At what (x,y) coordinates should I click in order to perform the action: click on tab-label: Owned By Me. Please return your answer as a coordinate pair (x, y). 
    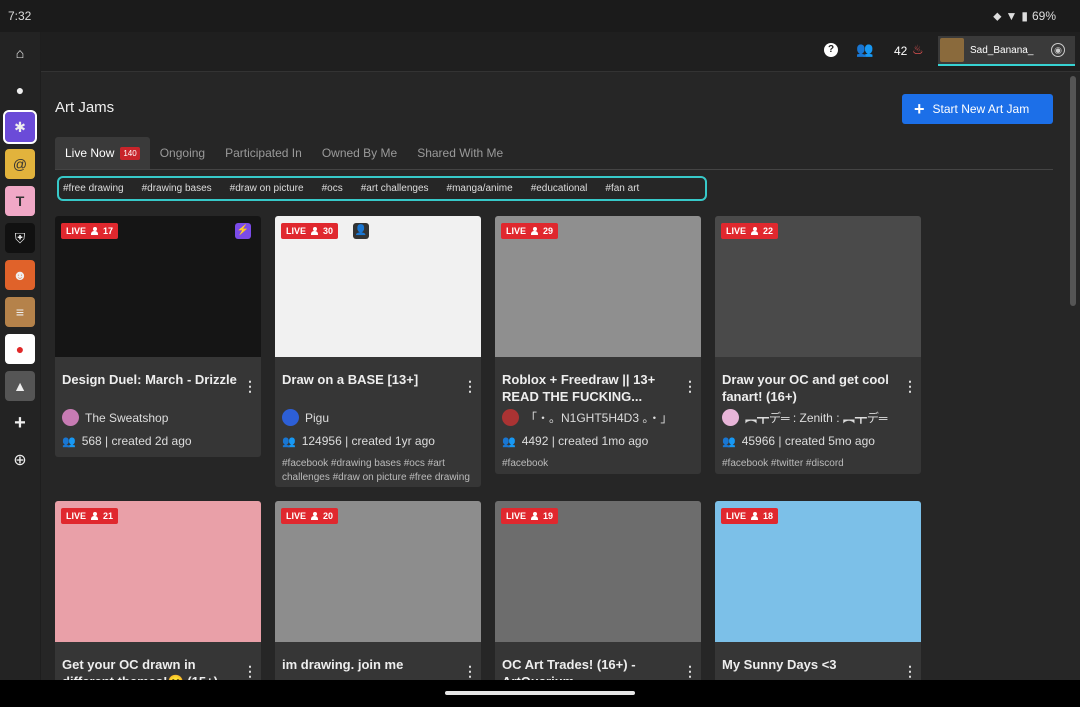
    Looking at the image, I should click on (359, 153).